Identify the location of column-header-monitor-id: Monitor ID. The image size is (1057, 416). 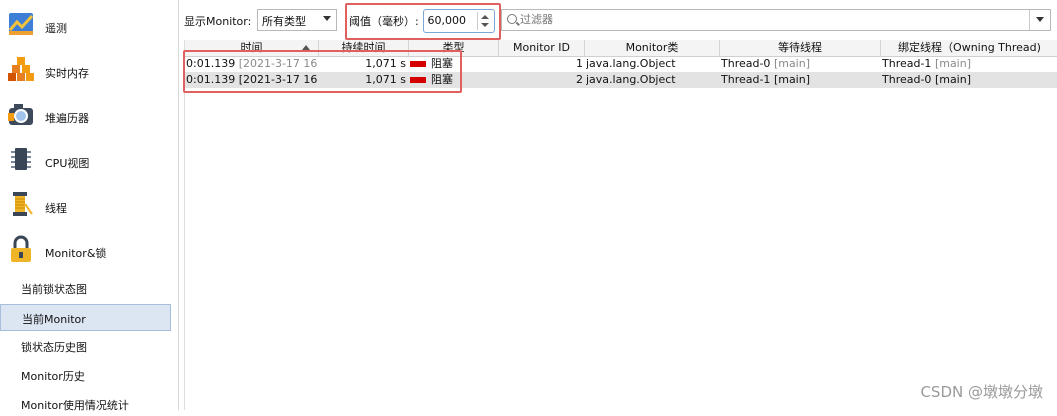
(542, 48).